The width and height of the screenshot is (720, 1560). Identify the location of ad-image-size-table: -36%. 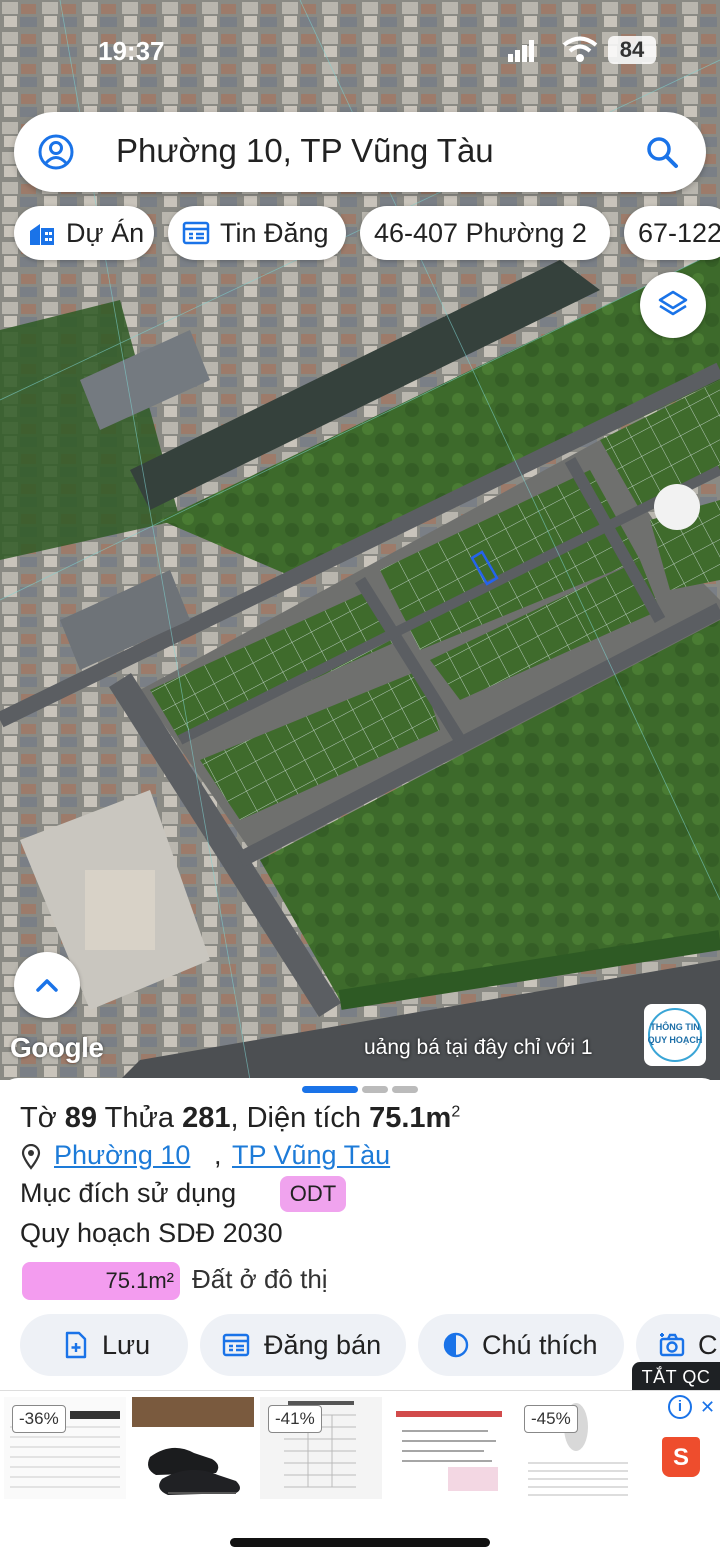
(65, 1448).